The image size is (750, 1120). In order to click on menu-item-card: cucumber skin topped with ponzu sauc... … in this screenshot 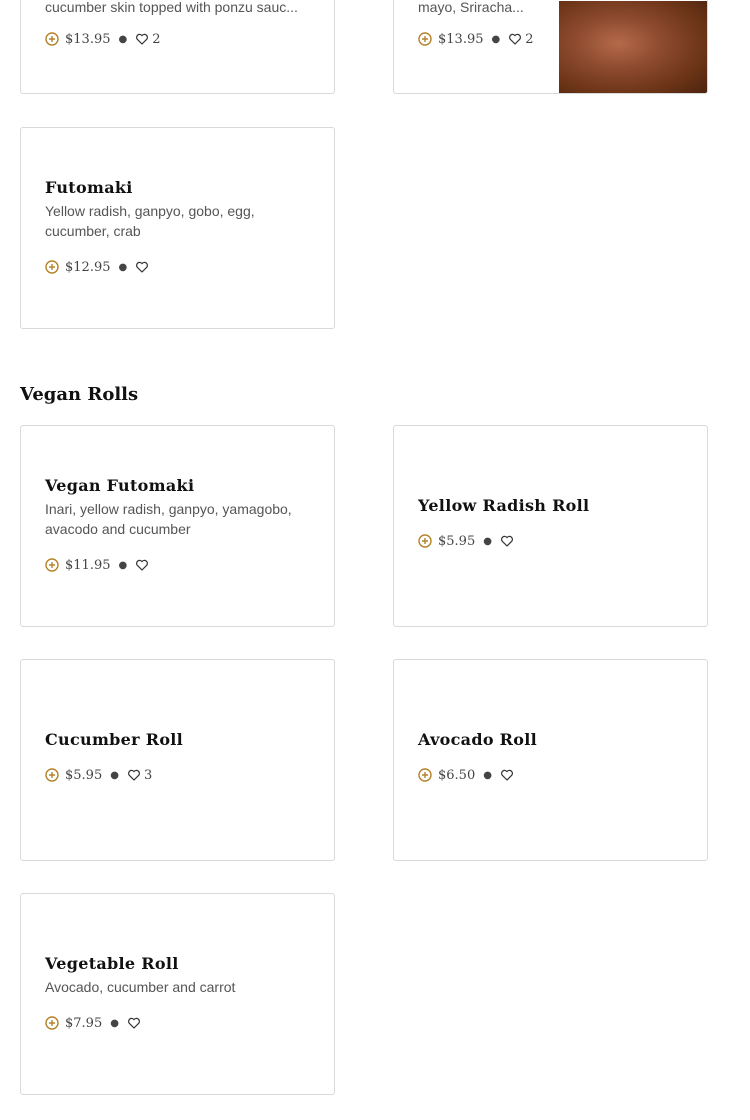, I will do `click(177, 47)`.